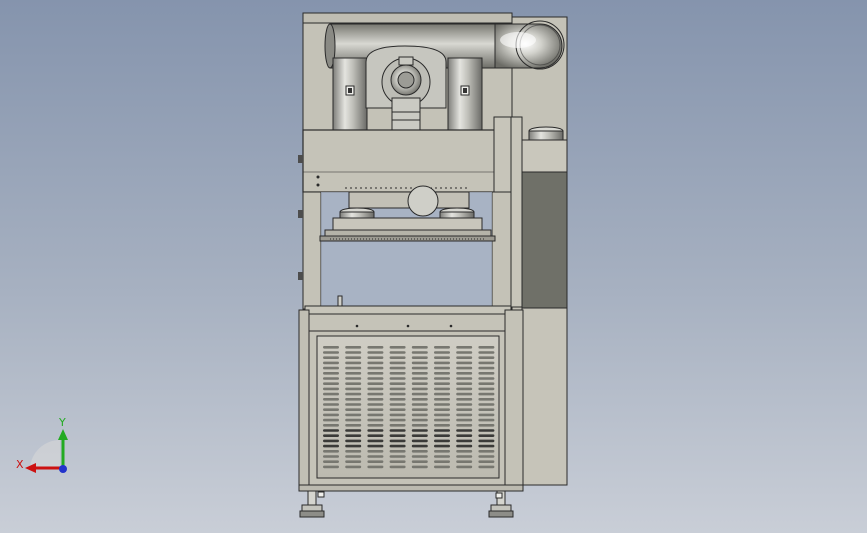 The height and width of the screenshot is (533, 867). Describe the element at coordinates (42, 444) in the screenshot. I see `coordinate-triad: Y X` at that location.